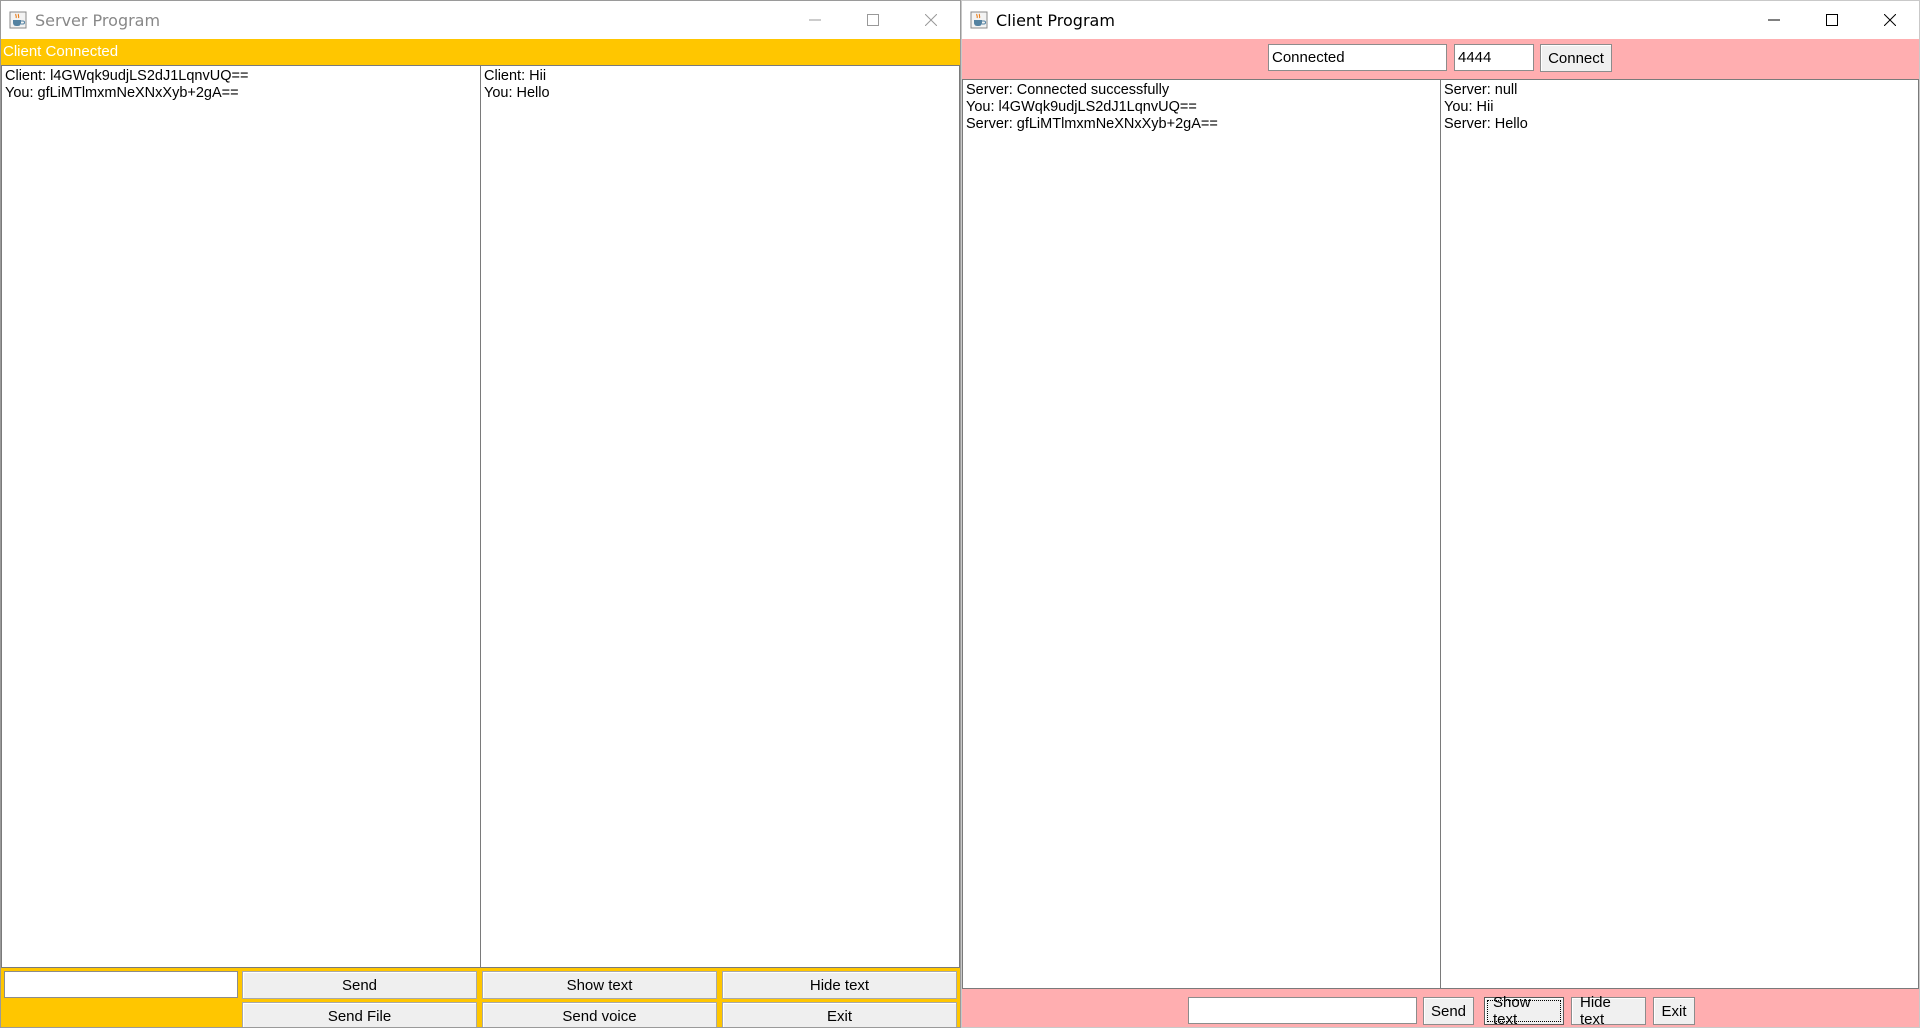 Image resolution: width=1920 pixels, height=1028 pixels. I want to click on server-titlebar: Server Program, so click(480, 20).